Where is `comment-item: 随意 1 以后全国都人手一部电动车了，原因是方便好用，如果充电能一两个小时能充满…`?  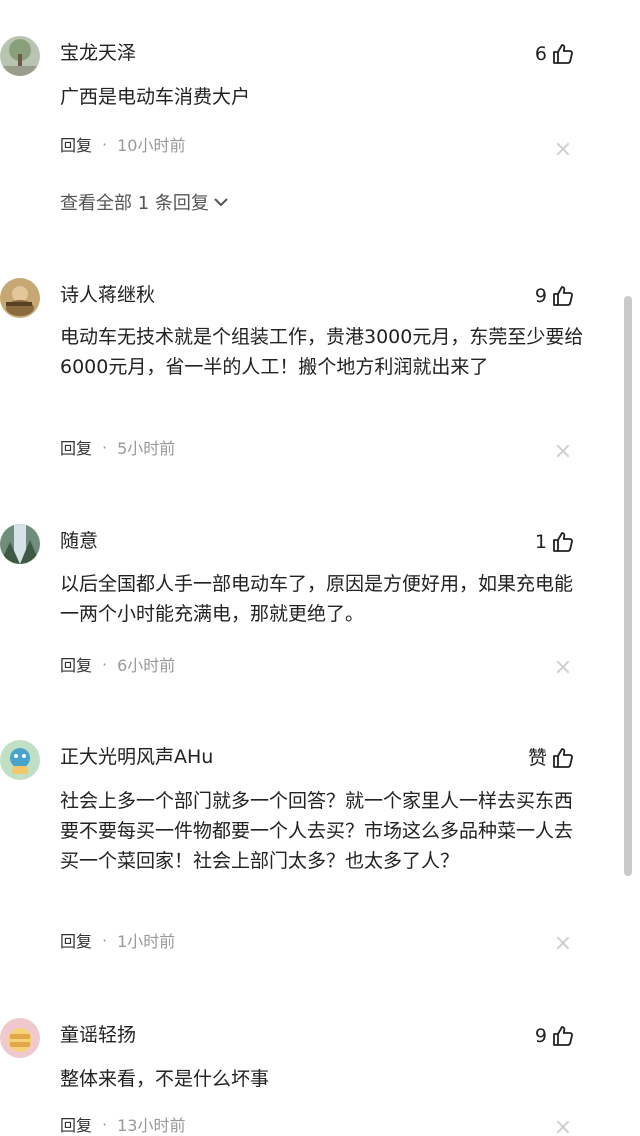
comment-item: 随意 1 以后全国都人手一部电动车了，原因是方便好用，如果充电能一两个小时能充满… is located at coordinates (305, 609).